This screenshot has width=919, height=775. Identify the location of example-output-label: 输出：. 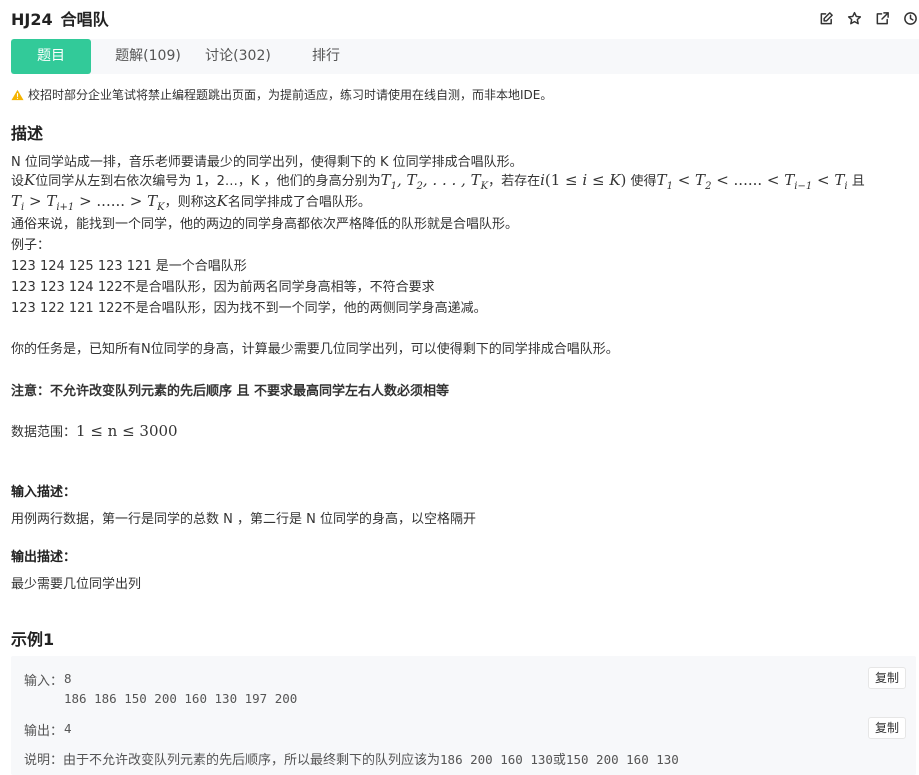
(44, 731).